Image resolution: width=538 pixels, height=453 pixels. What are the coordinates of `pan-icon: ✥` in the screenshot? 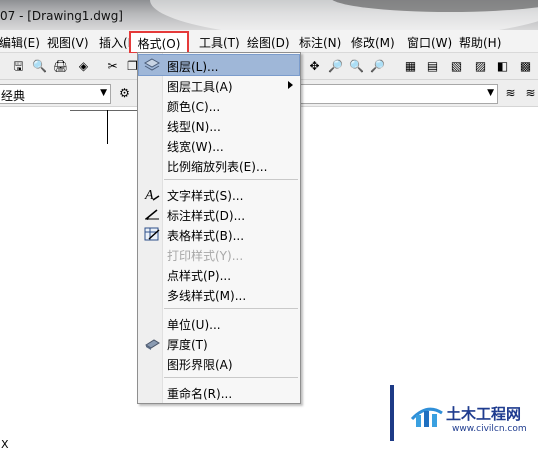 It's located at (314, 65).